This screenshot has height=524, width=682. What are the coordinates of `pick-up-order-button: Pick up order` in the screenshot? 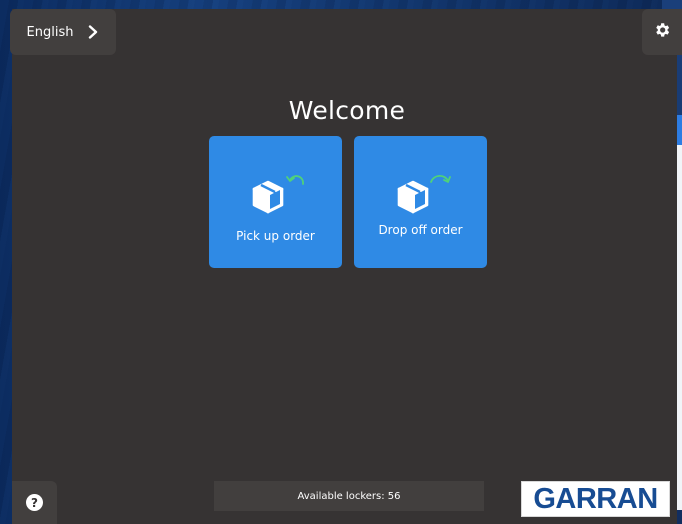 It's located at (275, 202).